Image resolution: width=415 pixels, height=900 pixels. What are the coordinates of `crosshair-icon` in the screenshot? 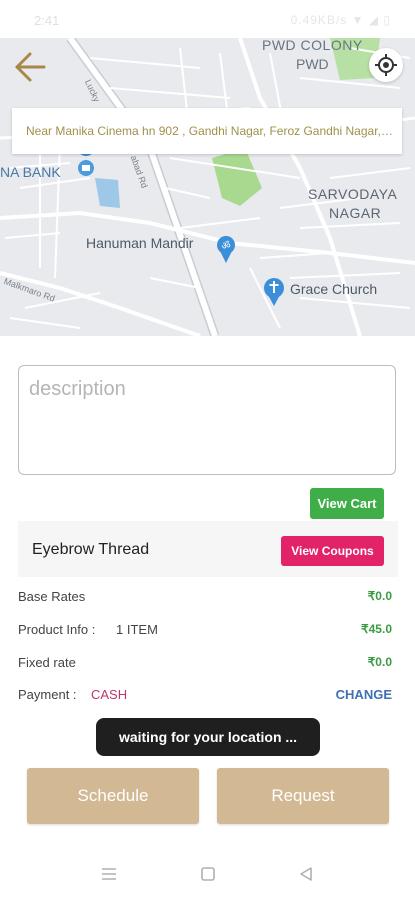 It's located at (386, 65).